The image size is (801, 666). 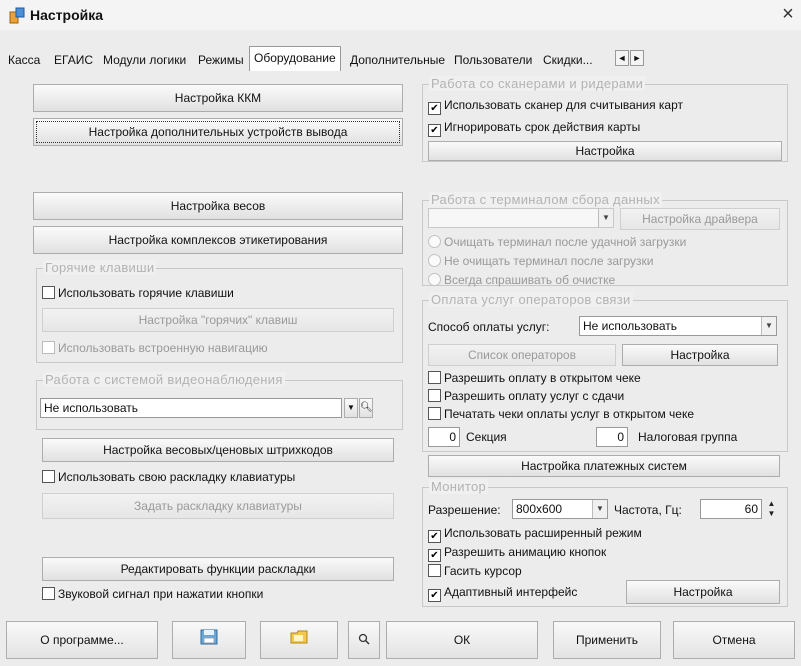 I want to click on button-animation-label: Разрешить анимацию кнопок, so click(x=525, y=552).